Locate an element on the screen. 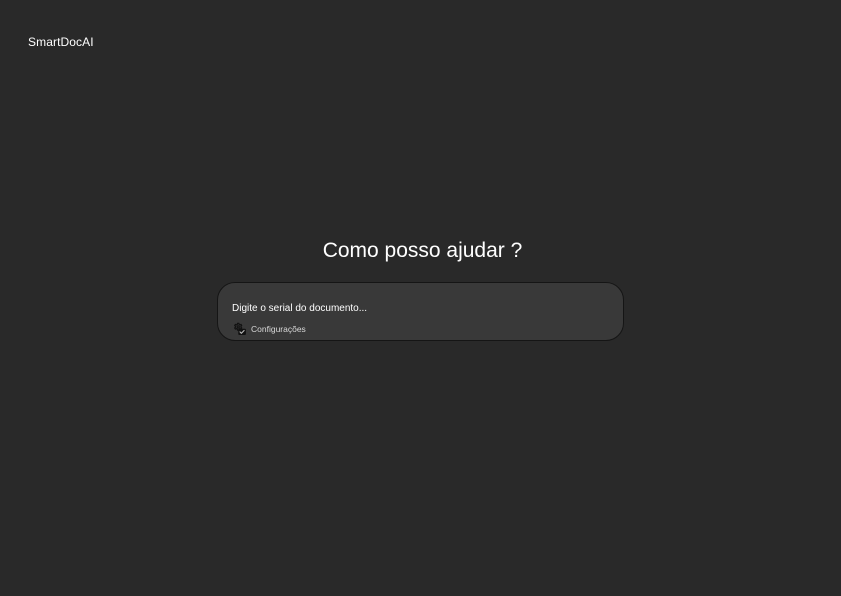 This screenshot has height=596, width=841. settings-gear-icon is located at coordinates (240, 329).